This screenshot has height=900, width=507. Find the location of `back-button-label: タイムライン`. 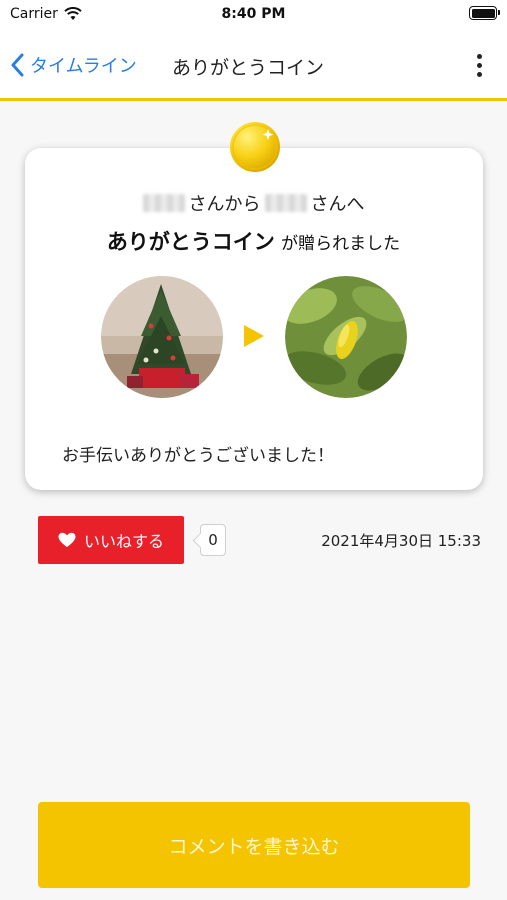

back-button-label: タイムライン is located at coordinates (83, 66).